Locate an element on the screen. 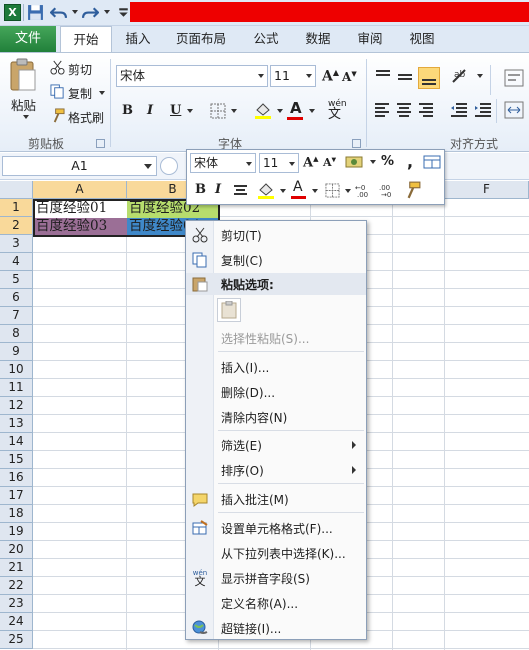 The width and height of the screenshot is (529, 650). paste-icon is located at coordinates (23, 75).